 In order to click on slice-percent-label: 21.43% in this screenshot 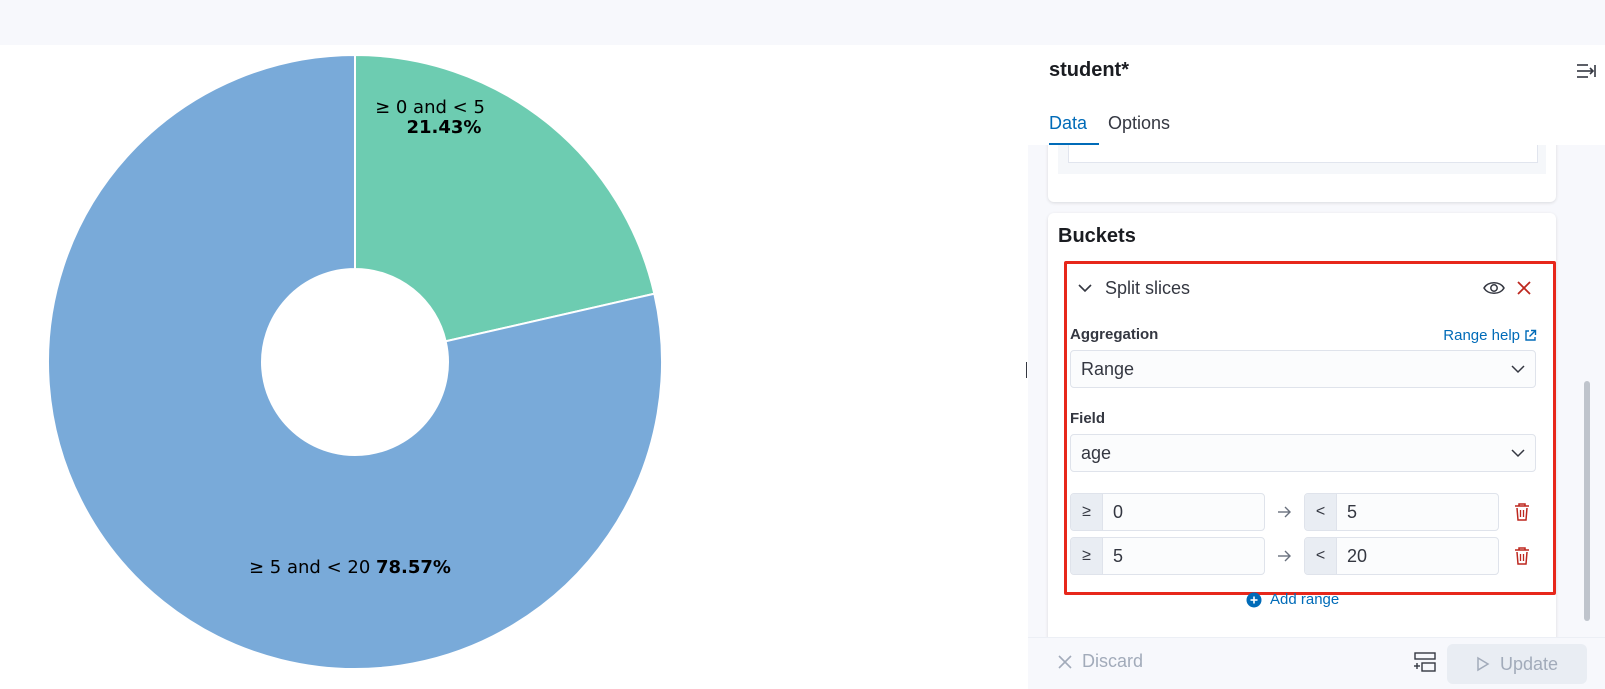, I will do `click(444, 127)`.